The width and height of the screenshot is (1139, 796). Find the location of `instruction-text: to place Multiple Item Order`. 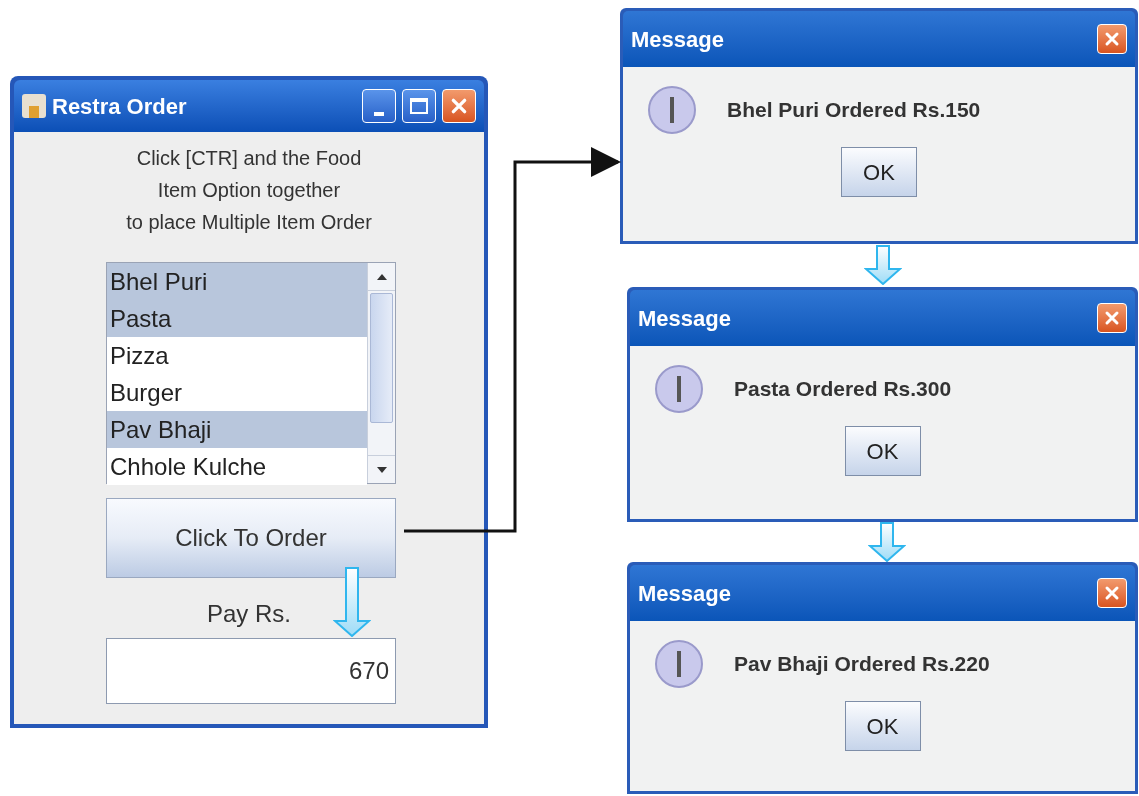

instruction-text: to place Multiple Item Order is located at coordinates (249, 222).